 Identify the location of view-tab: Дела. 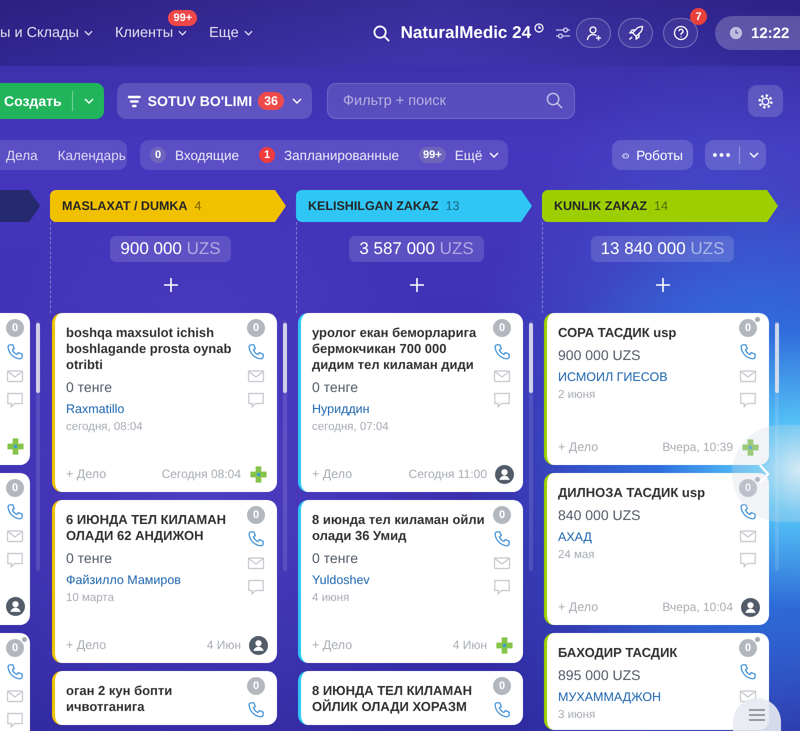
(22, 155).